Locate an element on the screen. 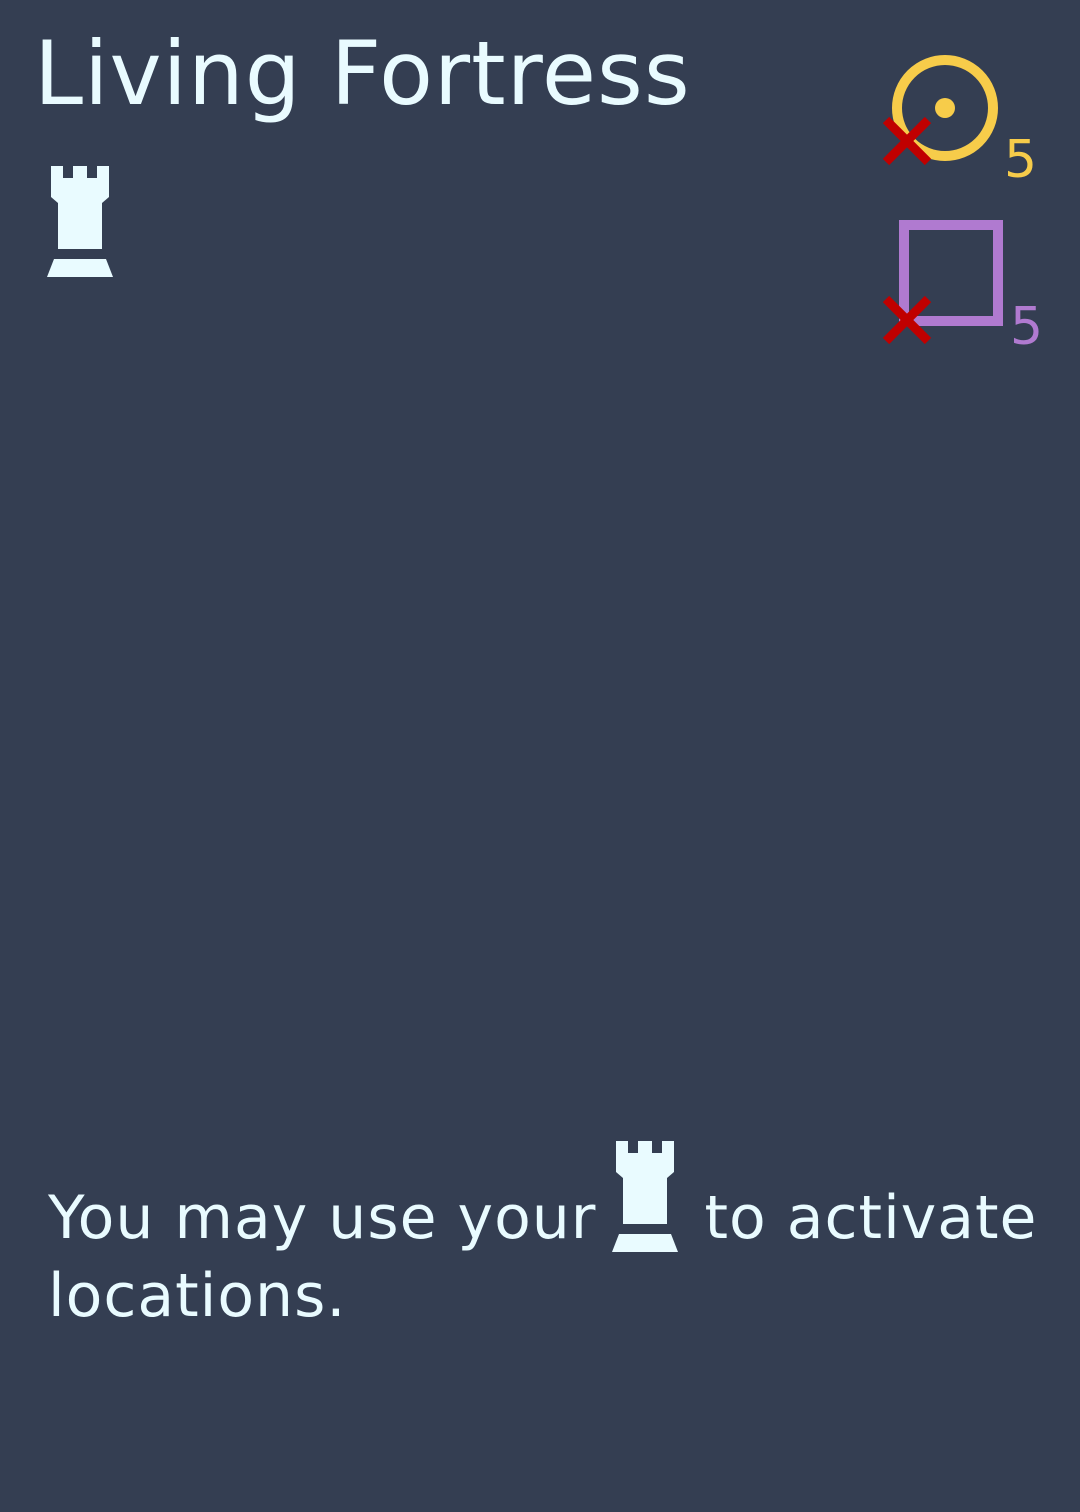 Image resolution: width=1080 pixels, height=1512 pixels. cost-circle: 5 is located at coordinates (965, 122).